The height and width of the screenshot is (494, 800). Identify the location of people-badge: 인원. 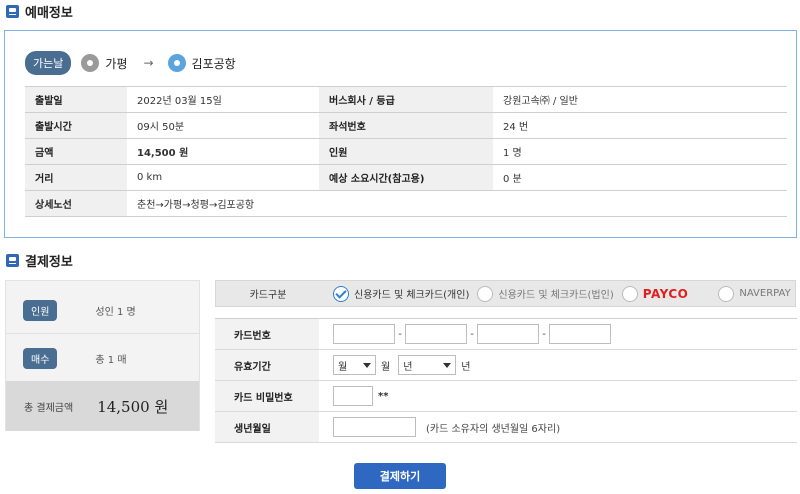
(40, 310).